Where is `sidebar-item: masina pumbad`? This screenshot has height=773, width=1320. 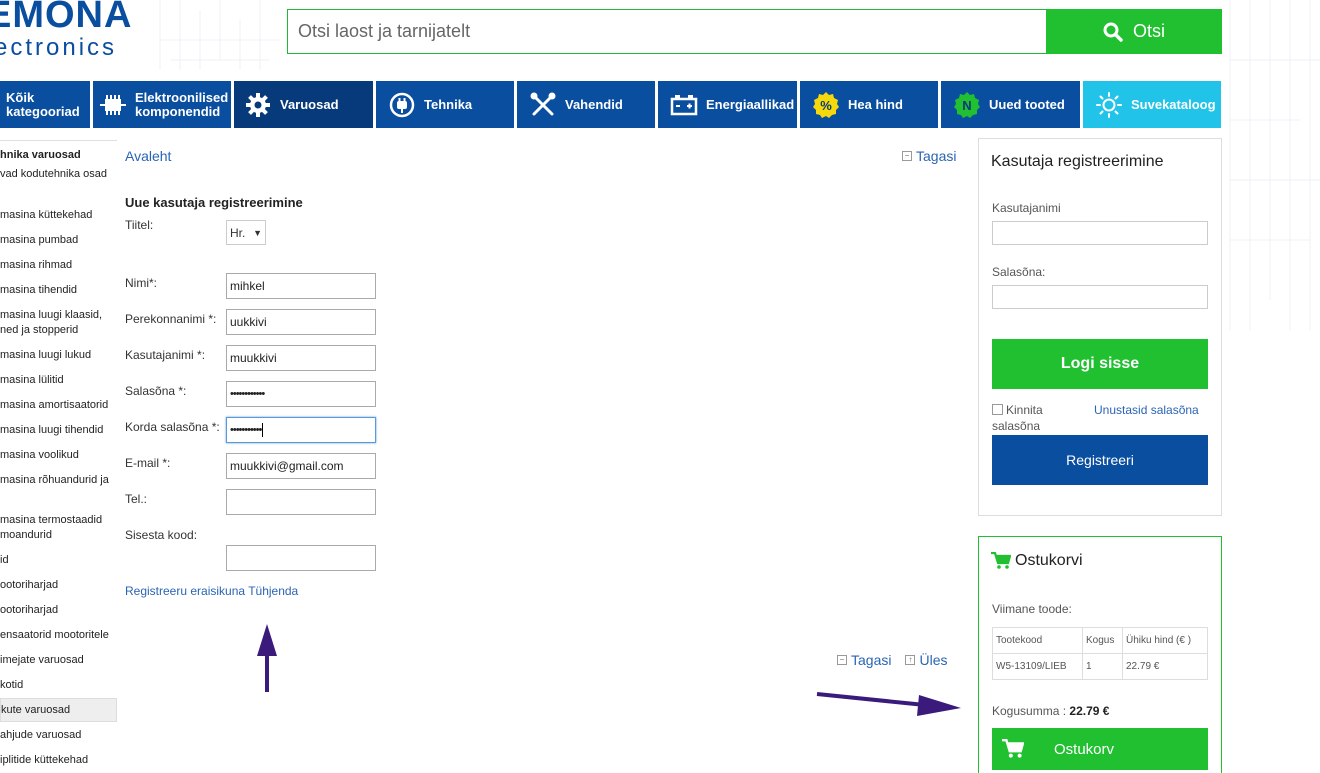 sidebar-item: masina pumbad is located at coordinates (39, 240).